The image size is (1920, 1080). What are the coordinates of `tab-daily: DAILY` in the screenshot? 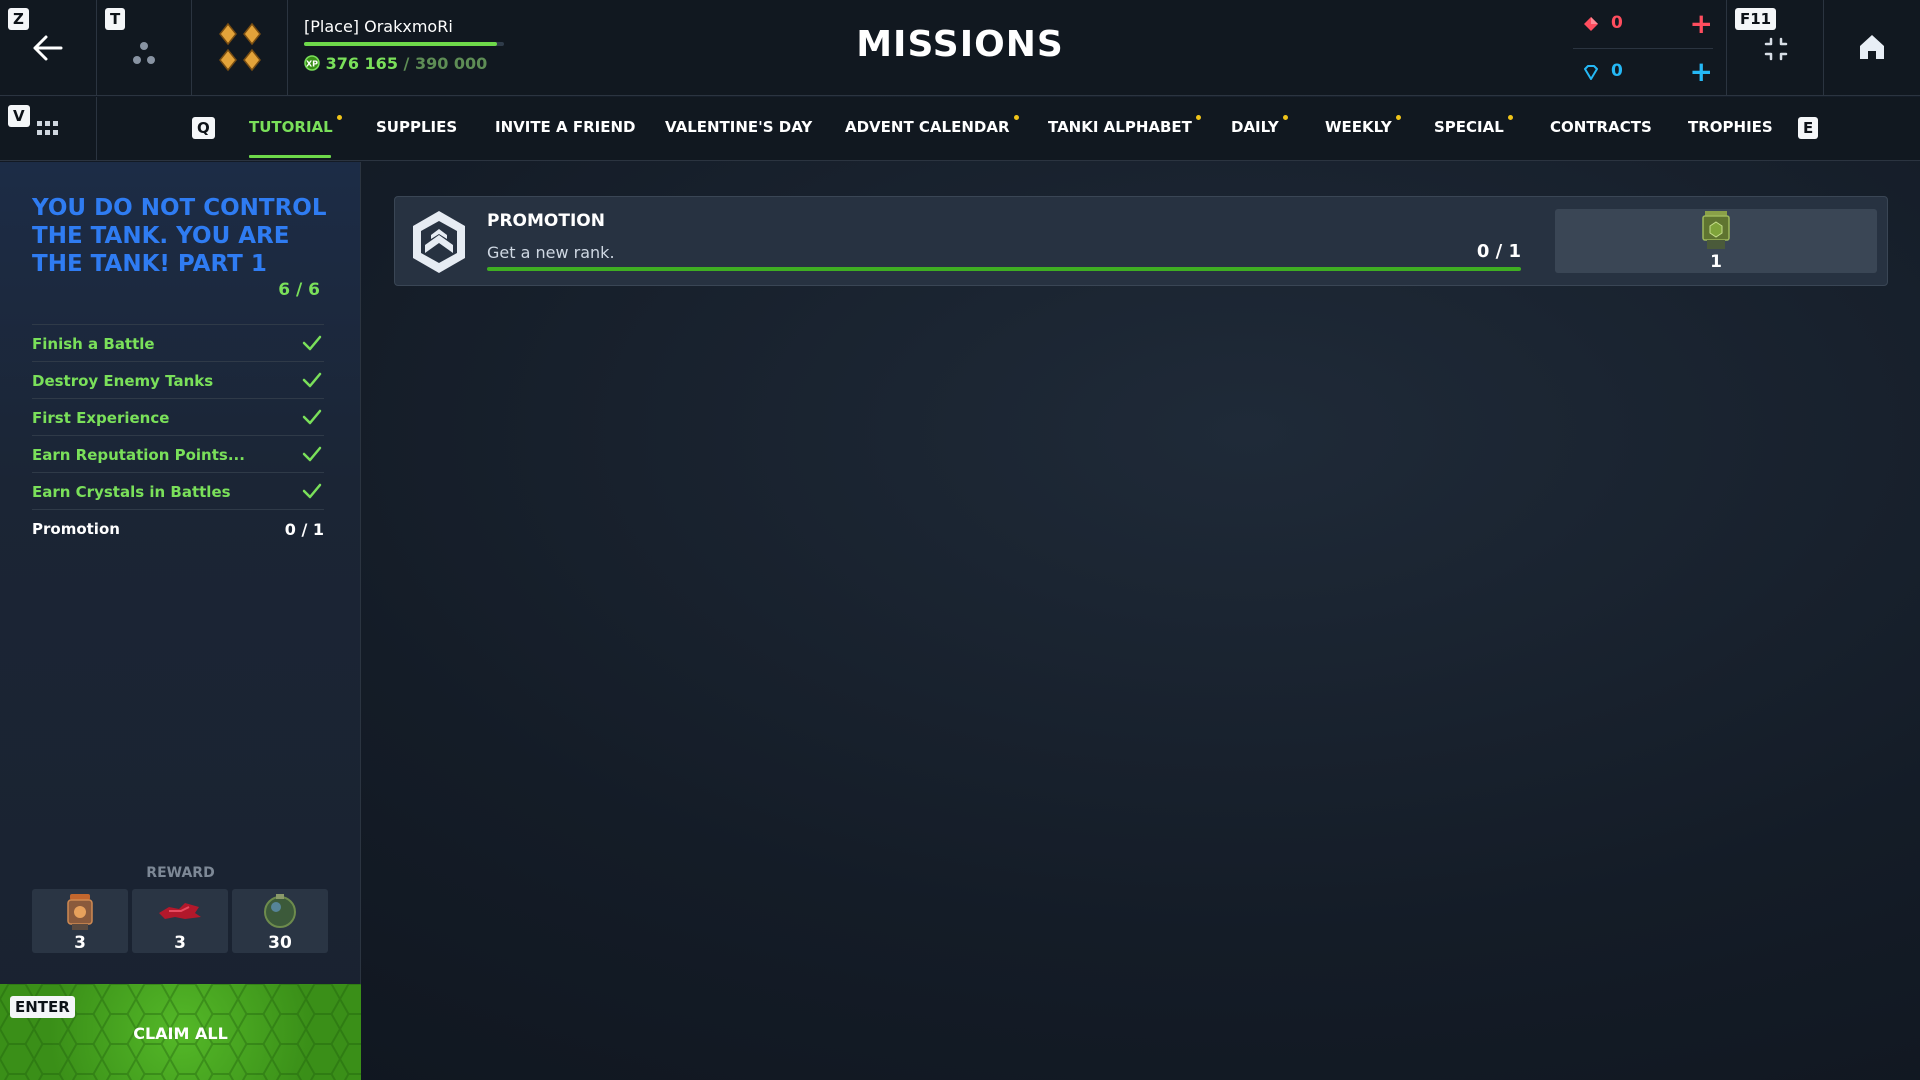 It's located at (1259, 125).